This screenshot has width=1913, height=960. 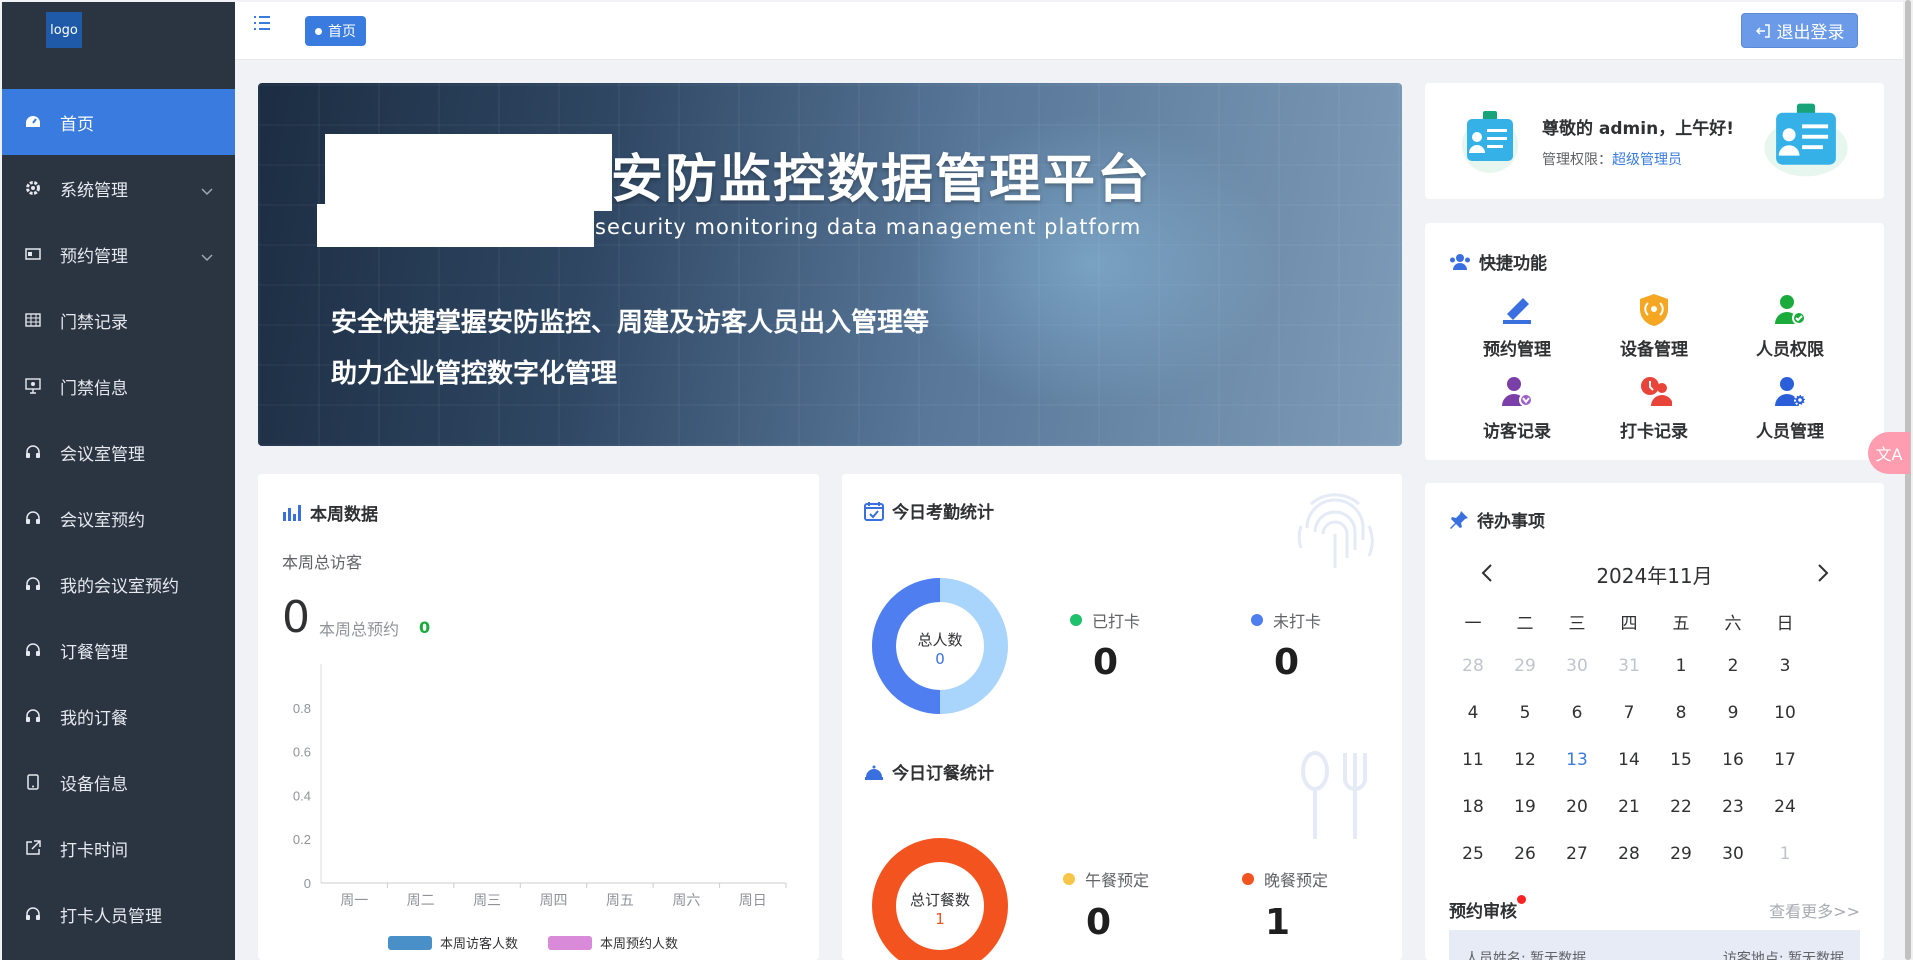 What do you see at coordinates (1733, 713) in the screenshot?
I see `calendar-day: 9` at bounding box center [1733, 713].